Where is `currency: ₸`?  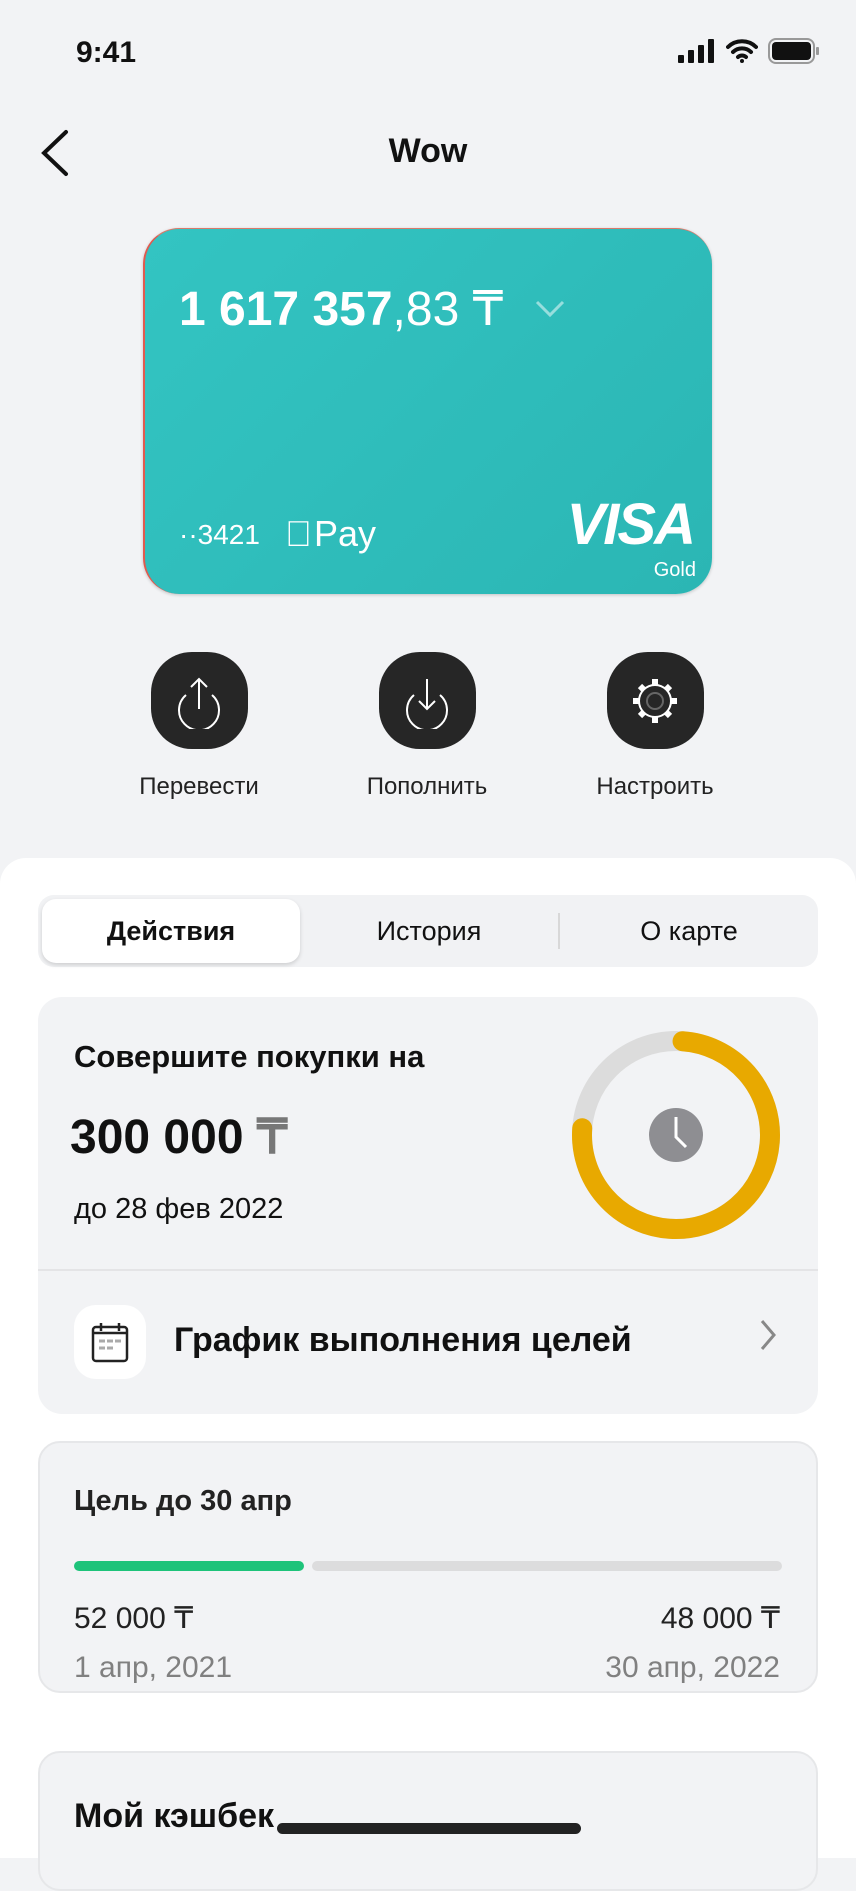
currency: ₸ is located at coordinates (272, 1137).